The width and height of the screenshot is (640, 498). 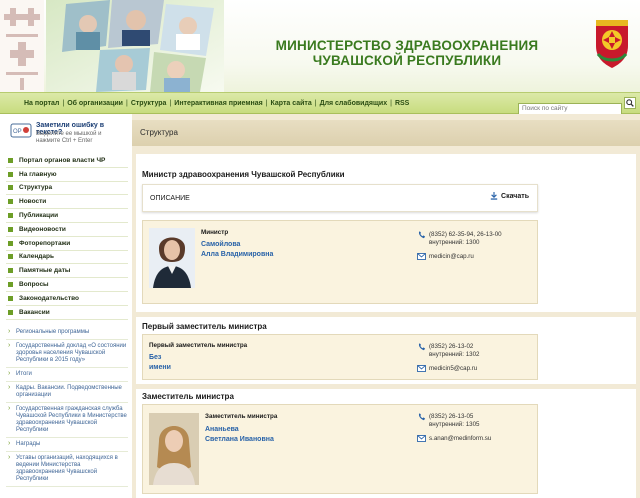 I want to click on description-bar: ОПИСАНИЕ Скачать, so click(x=340, y=198).